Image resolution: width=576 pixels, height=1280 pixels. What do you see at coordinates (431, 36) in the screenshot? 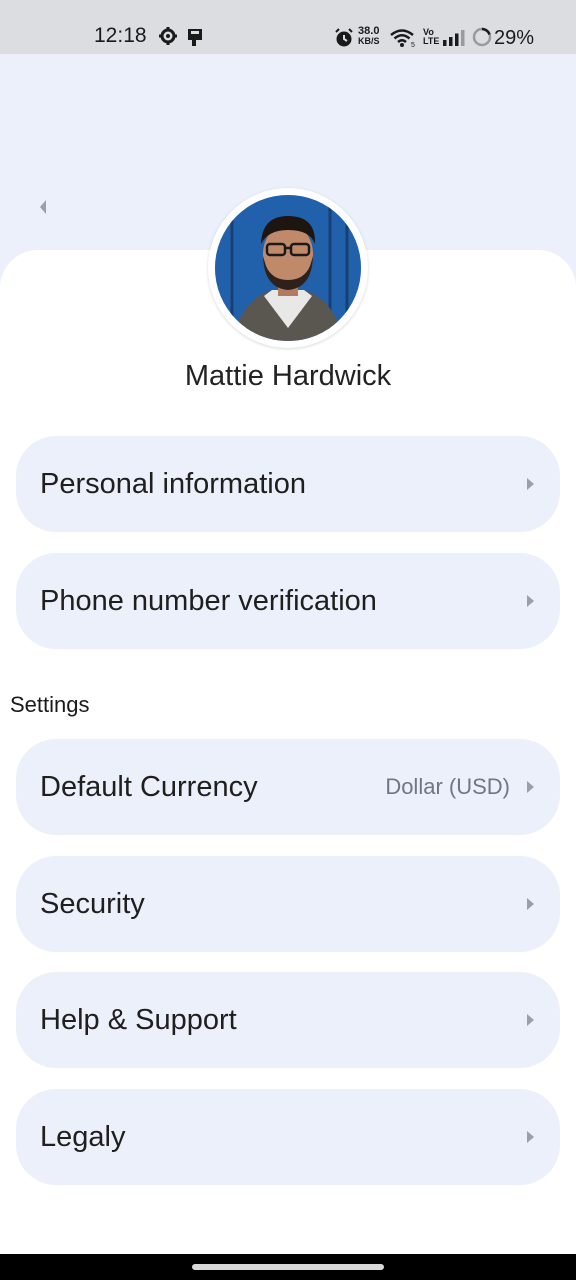
I see `volte-indicator: Vo LTE` at bounding box center [431, 36].